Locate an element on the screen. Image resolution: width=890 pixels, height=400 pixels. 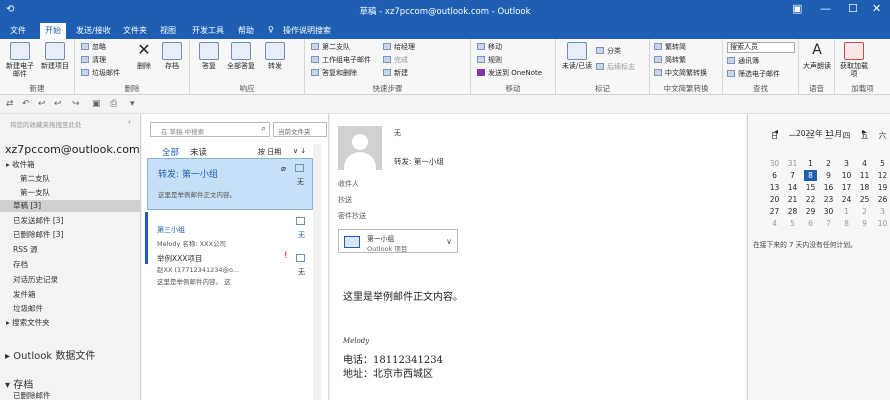
calendar-day: 16 is located at coordinates (828, 187).